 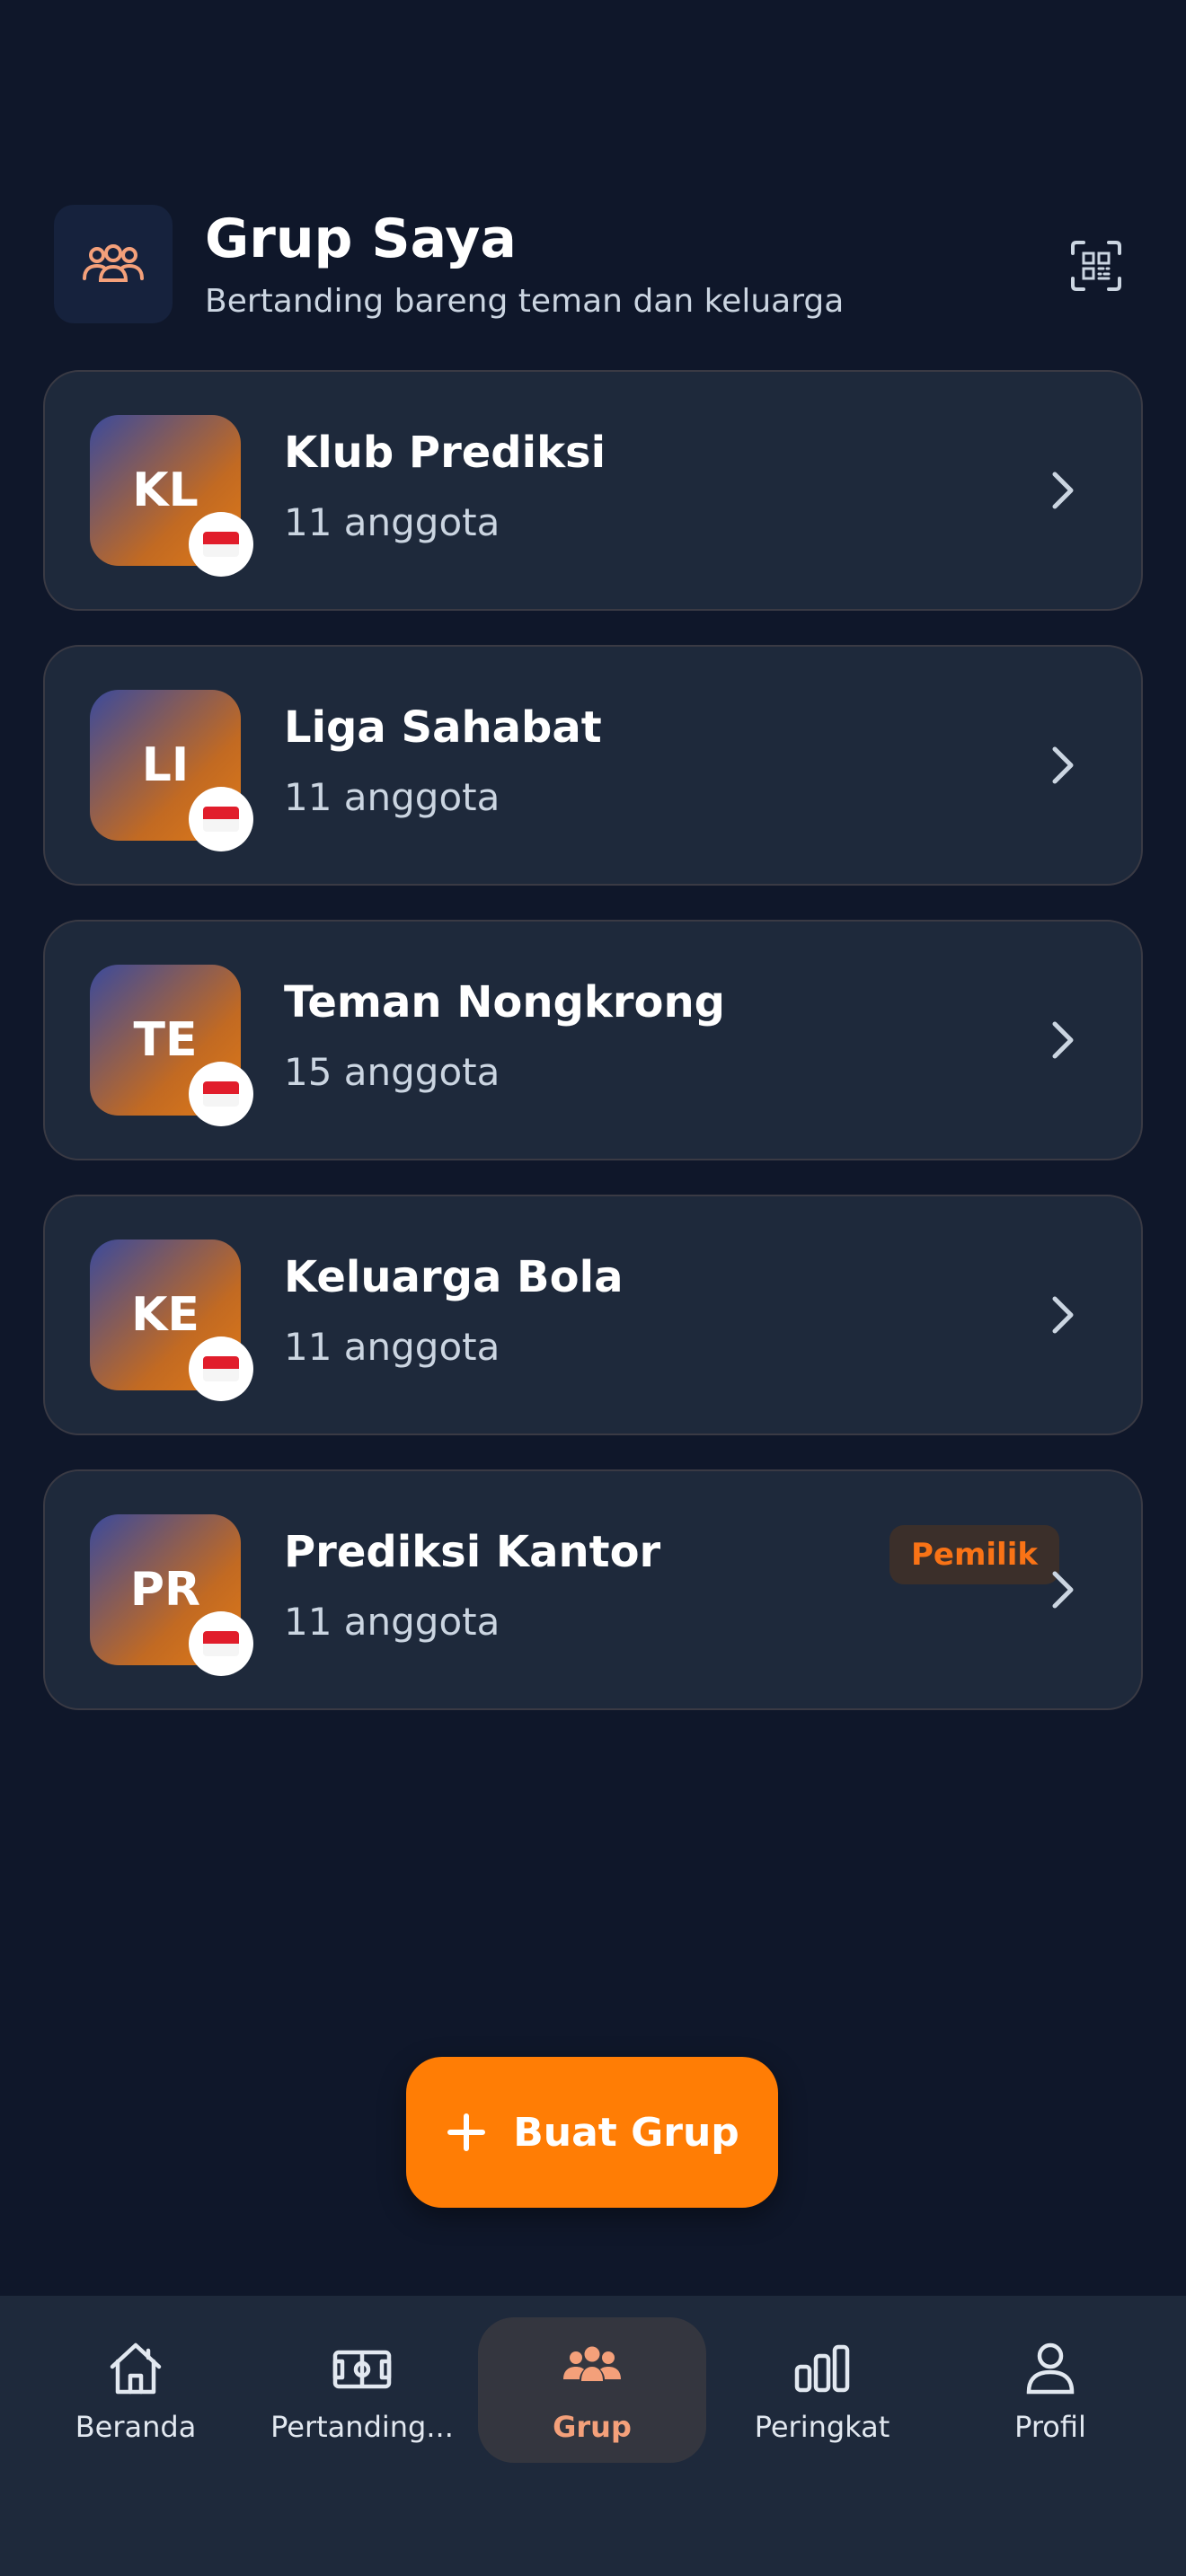 What do you see at coordinates (593, 1315) in the screenshot?
I see `group-card: KE Keluarga Bola 11 anggota` at bounding box center [593, 1315].